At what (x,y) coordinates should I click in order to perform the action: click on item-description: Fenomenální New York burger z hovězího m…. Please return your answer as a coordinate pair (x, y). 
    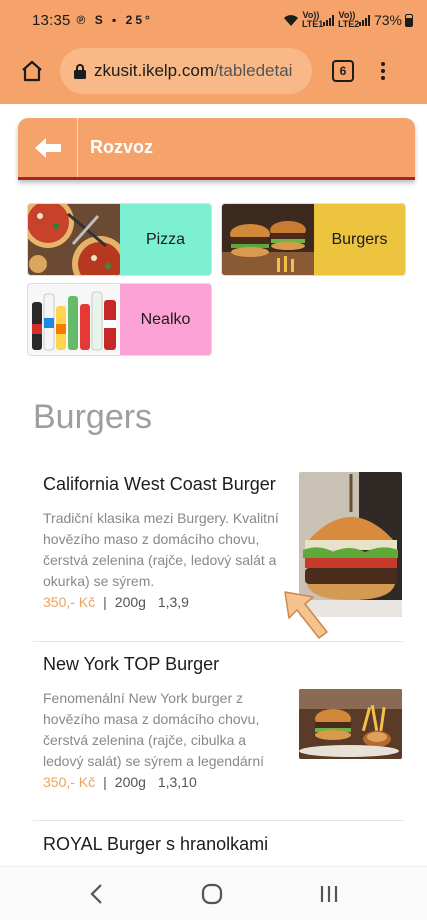
    Looking at the image, I should click on (153, 729).